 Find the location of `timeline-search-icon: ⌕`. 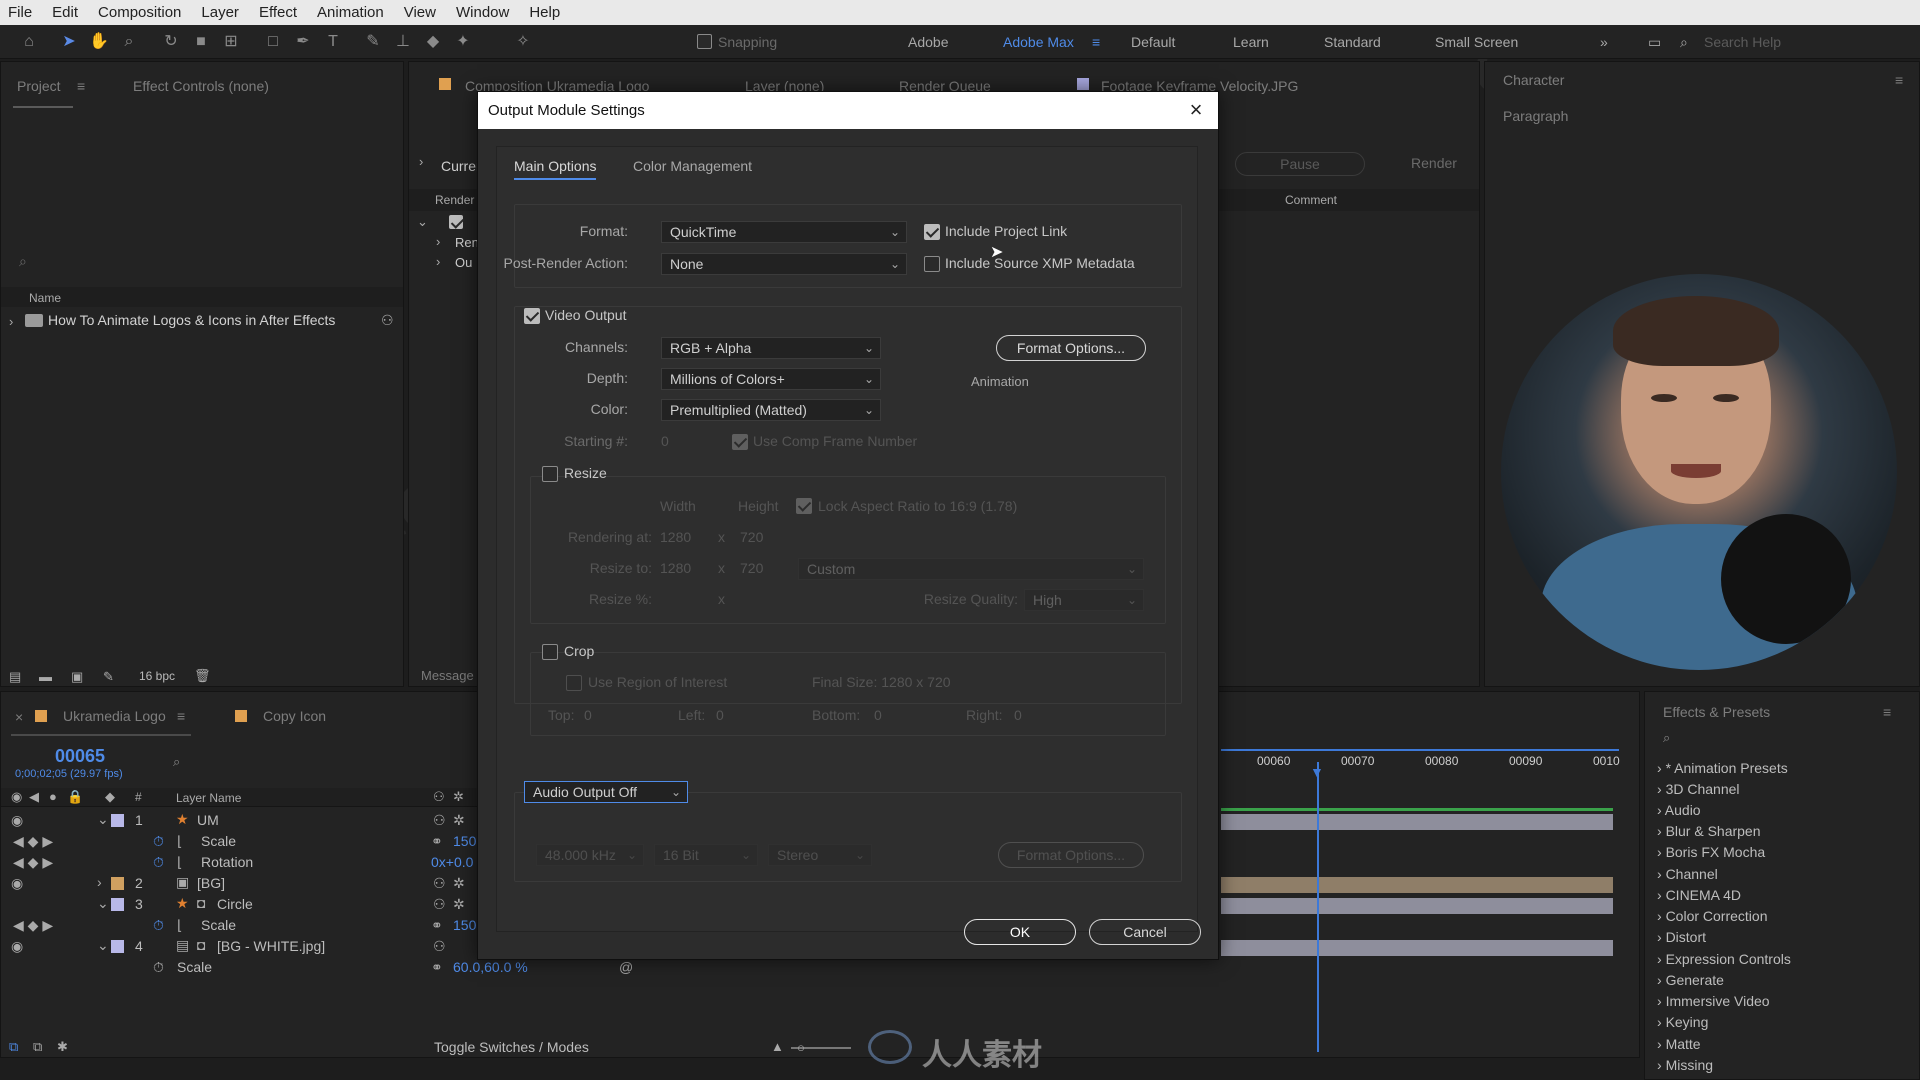

timeline-search-icon: ⌕ is located at coordinates (176, 762).